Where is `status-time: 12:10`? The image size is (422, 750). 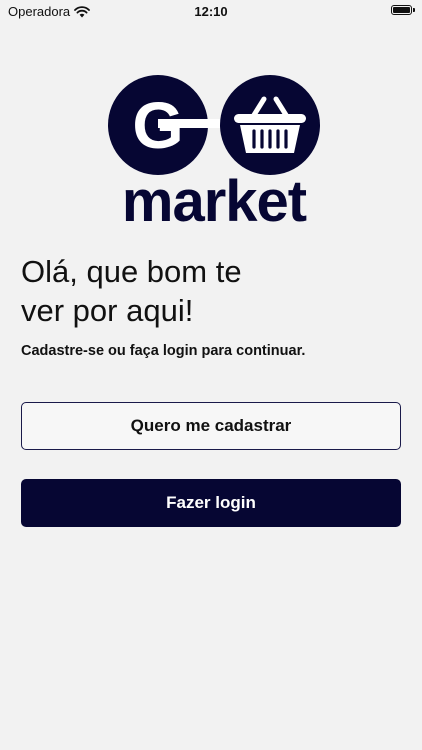
status-time: 12:10 is located at coordinates (211, 11).